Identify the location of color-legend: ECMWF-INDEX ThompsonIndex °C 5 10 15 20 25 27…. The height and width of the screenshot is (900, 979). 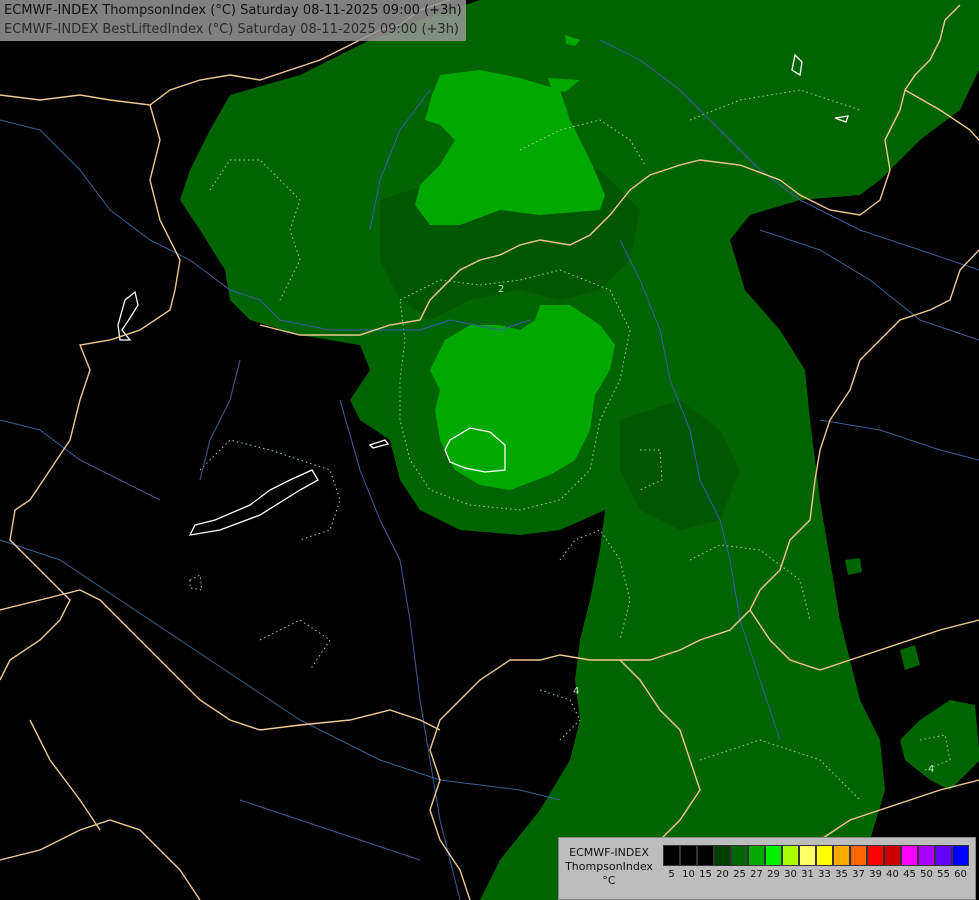
(767, 868).